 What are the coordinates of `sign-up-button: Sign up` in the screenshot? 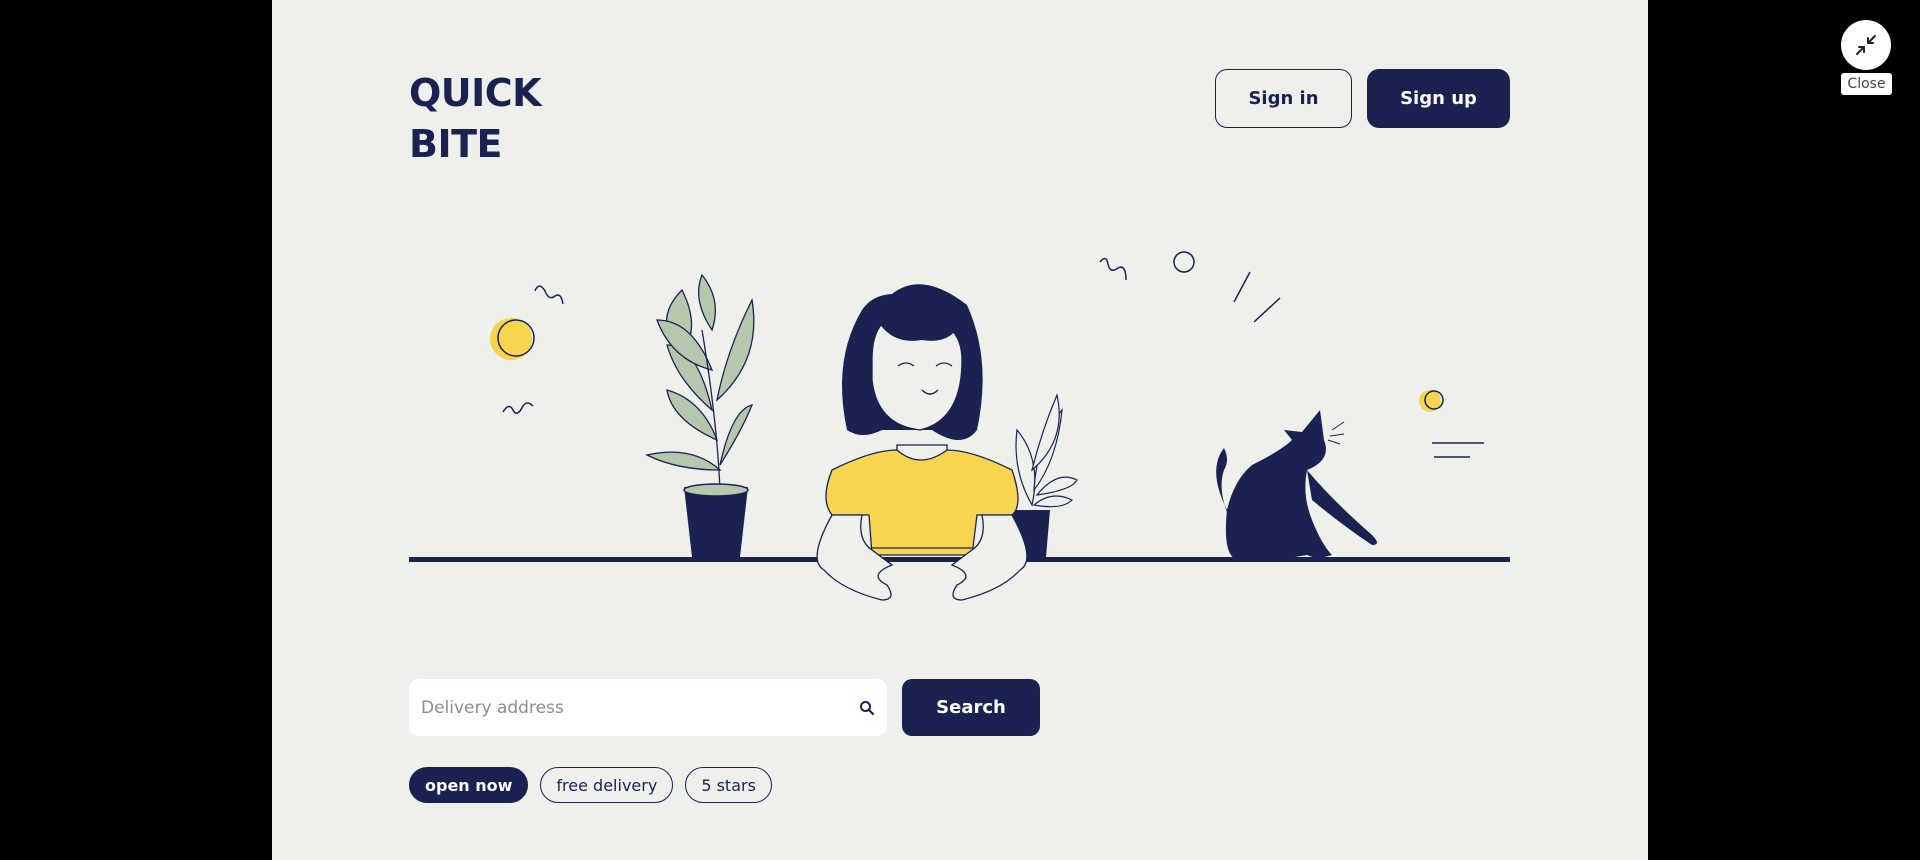 It's located at (1438, 98).